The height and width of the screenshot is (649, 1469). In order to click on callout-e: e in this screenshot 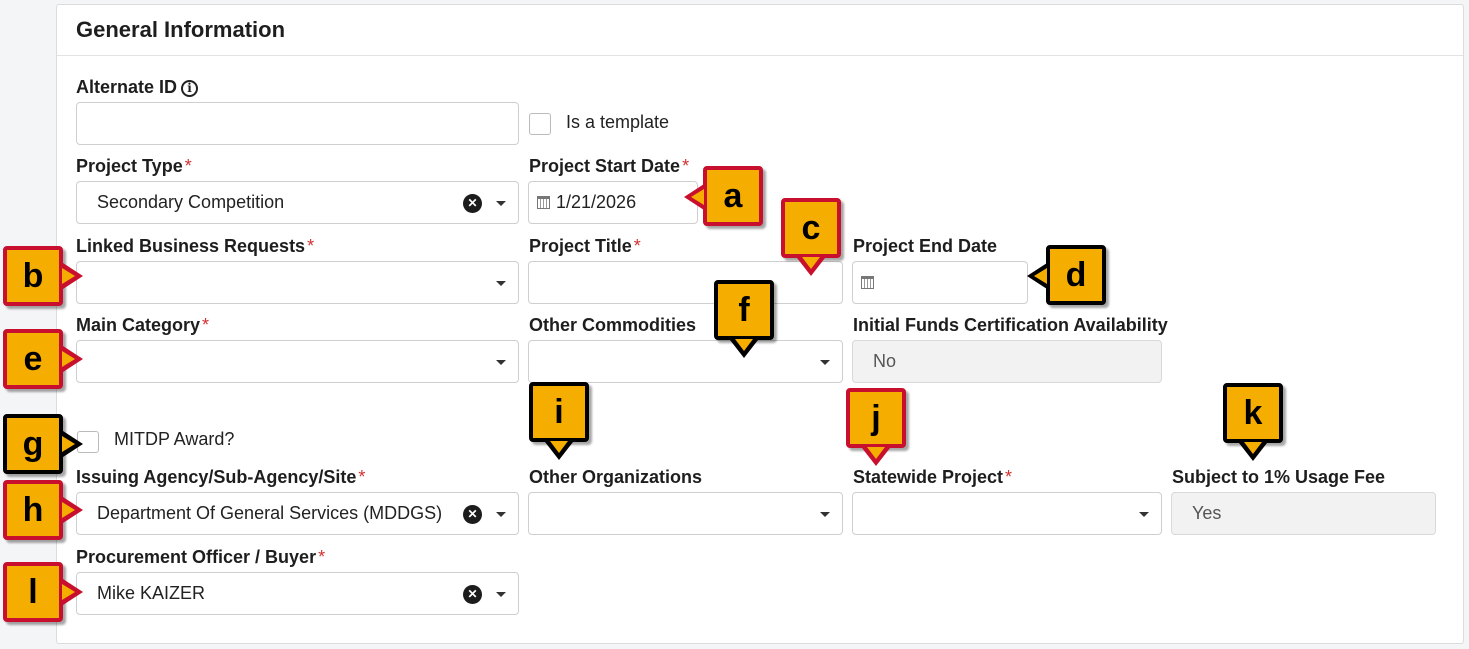, I will do `click(33, 359)`.